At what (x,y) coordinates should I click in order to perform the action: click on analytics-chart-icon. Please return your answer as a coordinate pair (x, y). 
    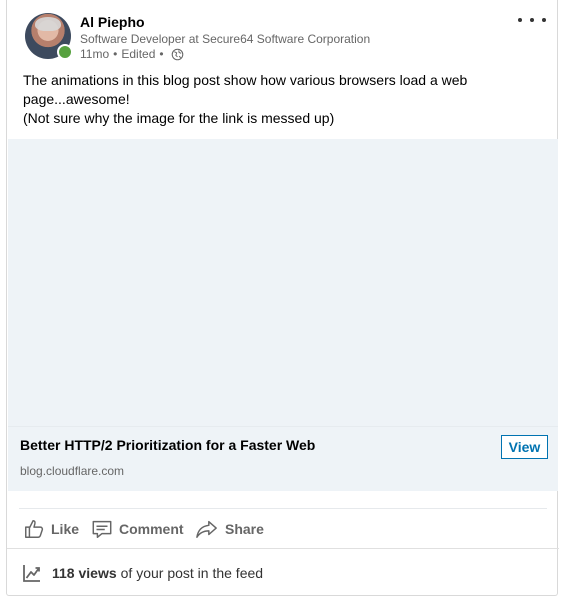
    Looking at the image, I should click on (31, 573).